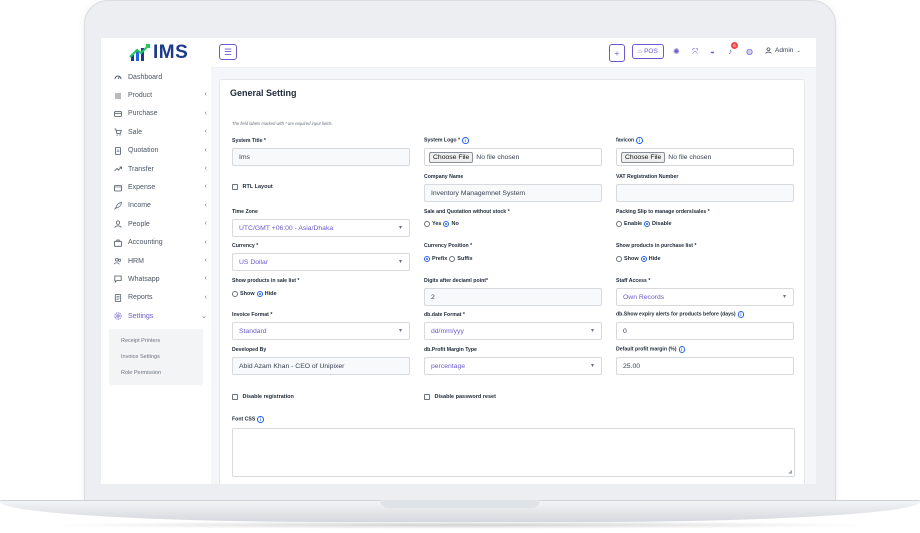 The image size is (920, 533). What do you see at coordinates (245, 212) in the screenshot?
I see `time-zone-label: Time Zone` at bounding box center [245, 212].